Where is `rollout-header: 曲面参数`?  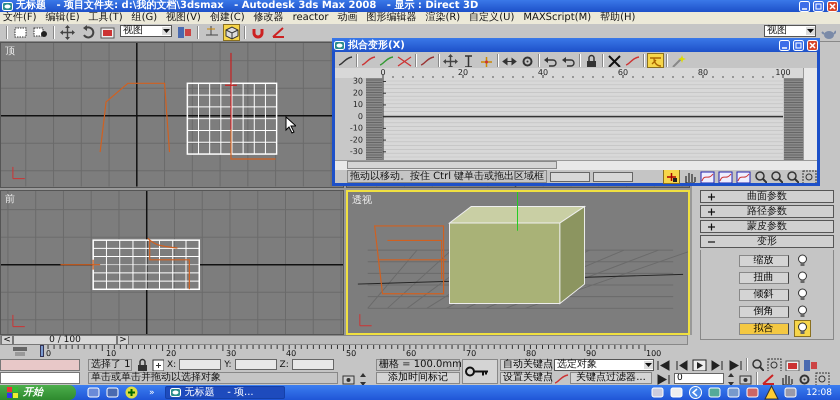 rollout-header: 曲面参数 is located at coordinates (767, 196).